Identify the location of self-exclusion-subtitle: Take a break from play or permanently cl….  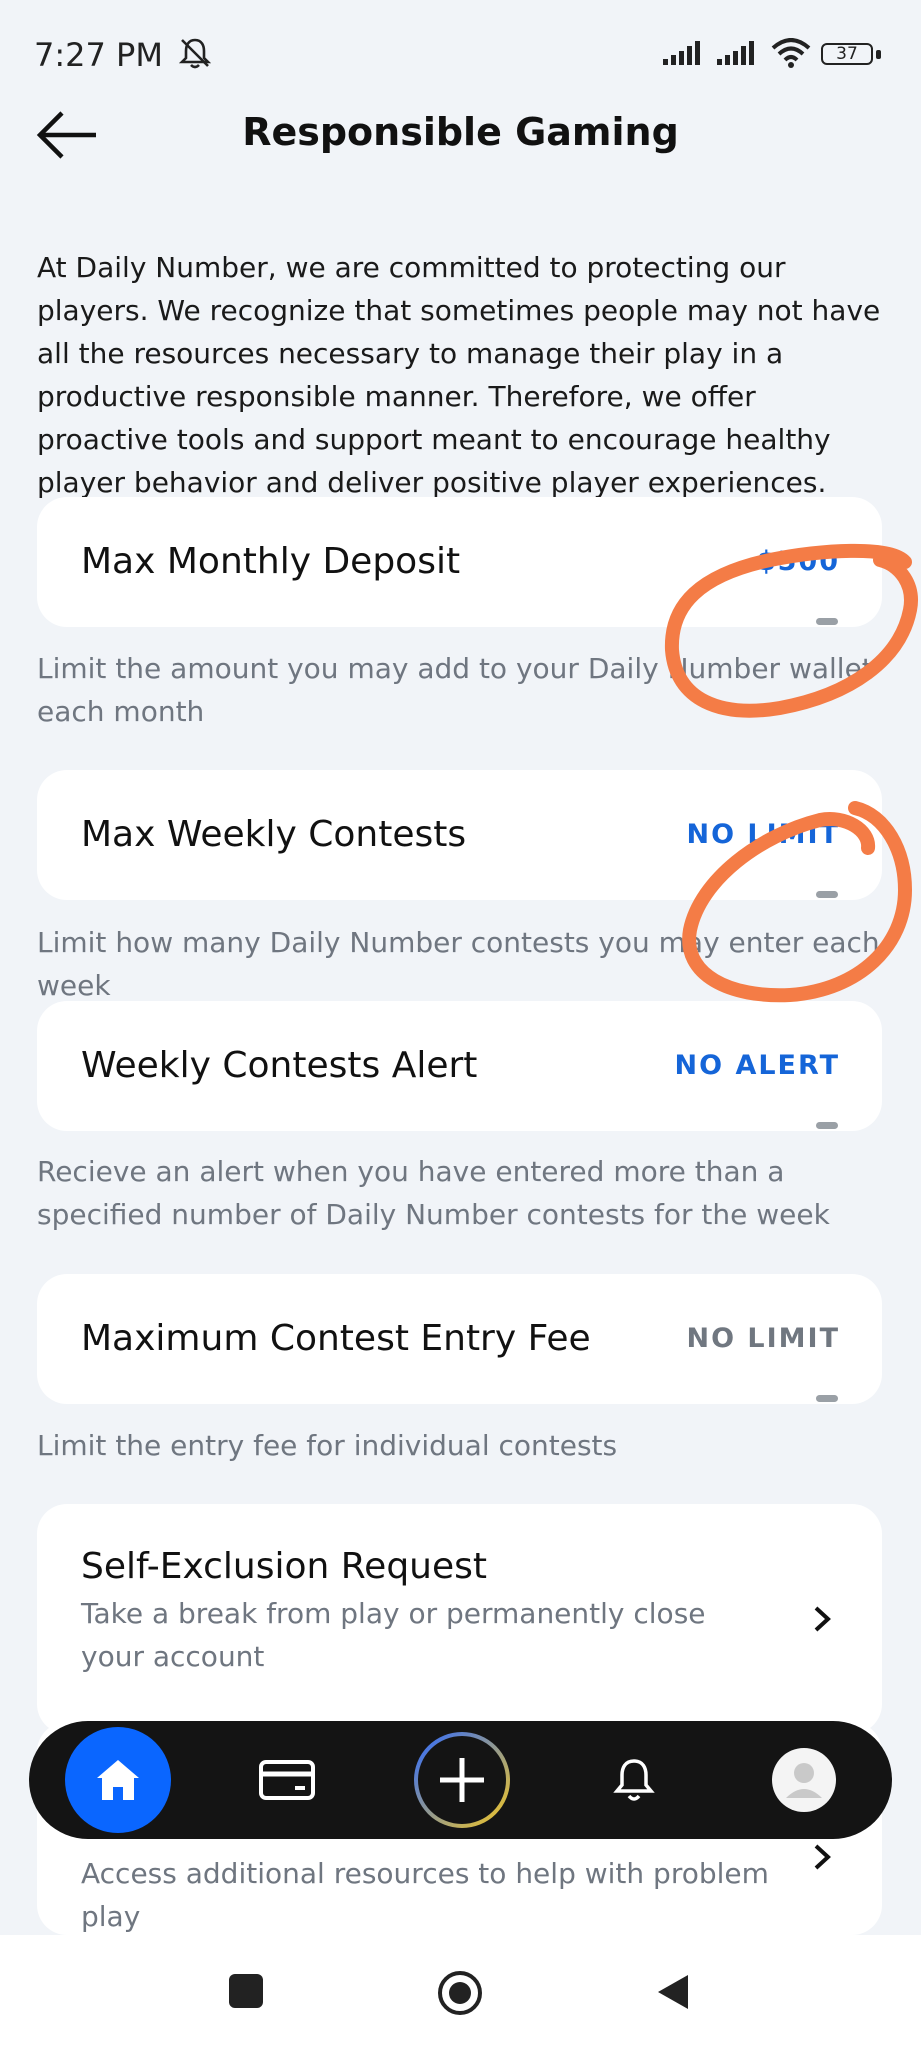
(393, 1635).